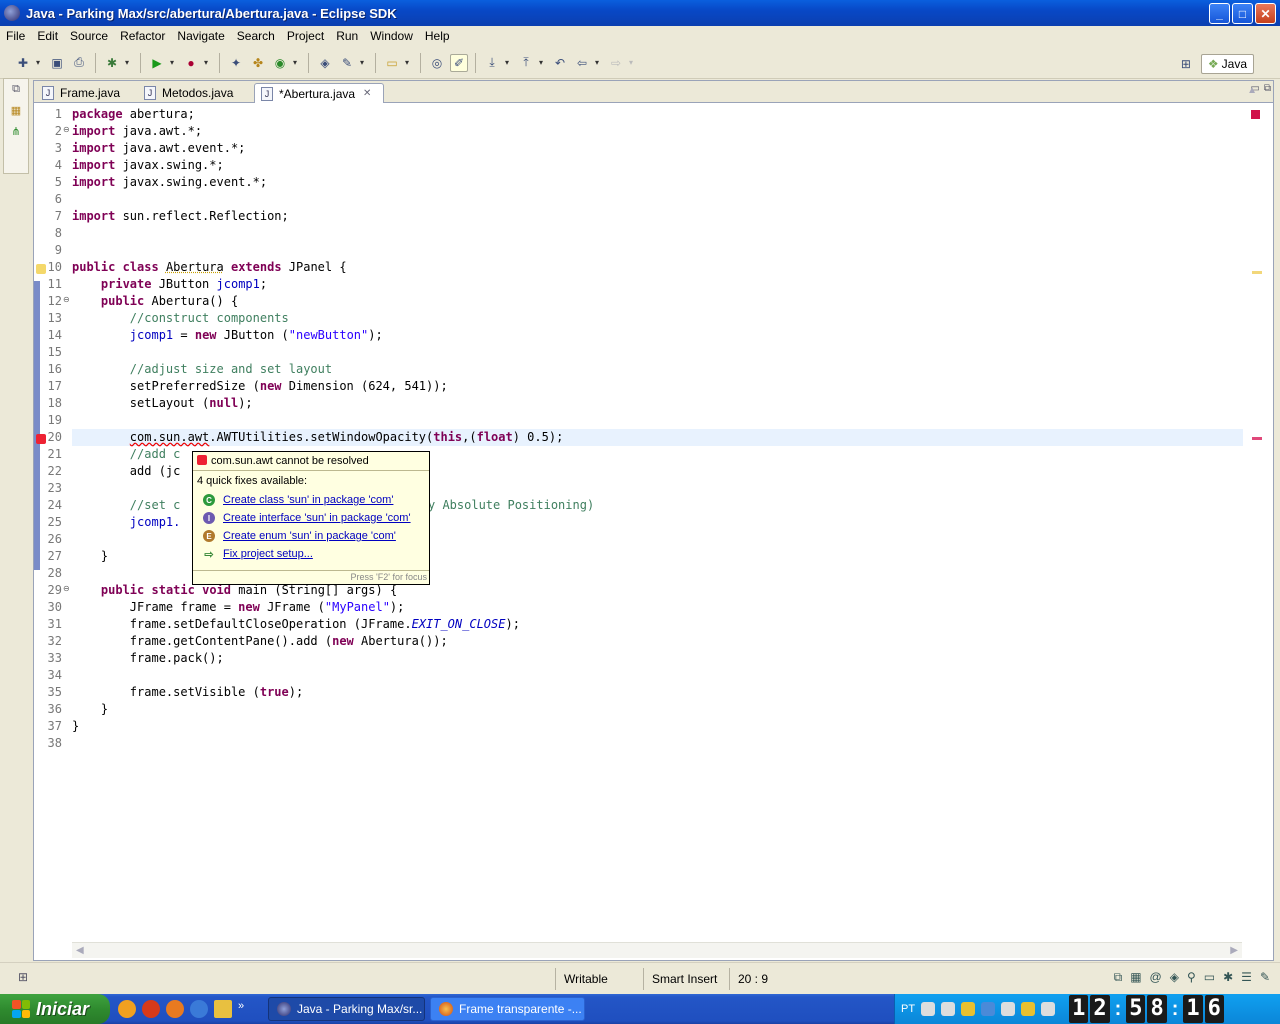 The width and height of the screenshot is (1280, 1024). What do you see at coordinates (58, 165) in the screenshot?
I see `line-number: 4` at bounding box center [58, 165].